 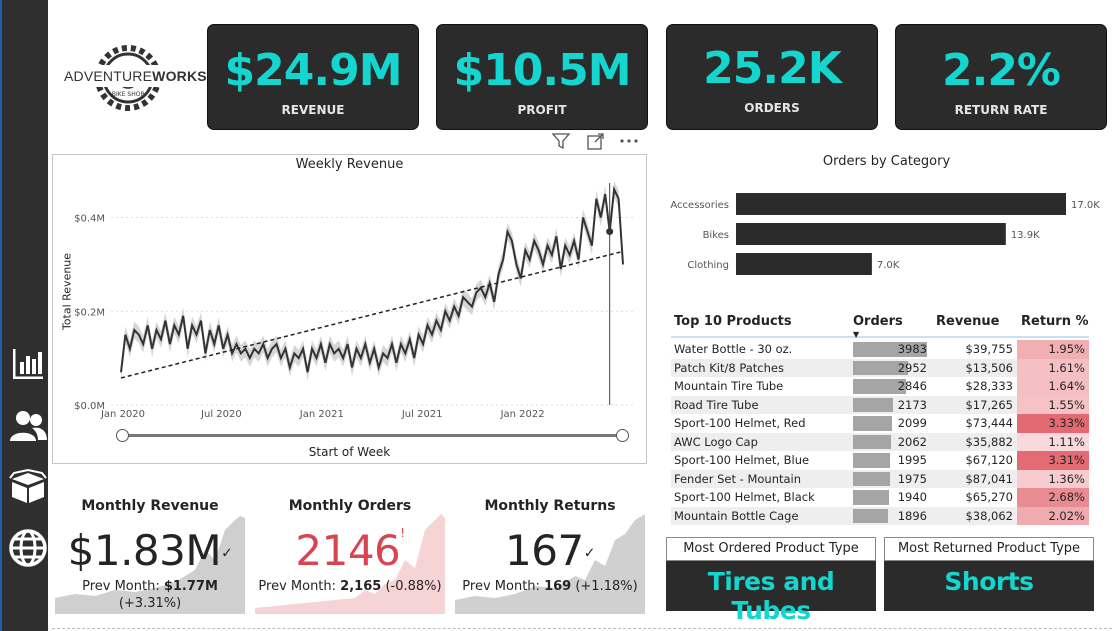 I want to click on x-tick-label: Jul 2020, so click(x=221, y=414).